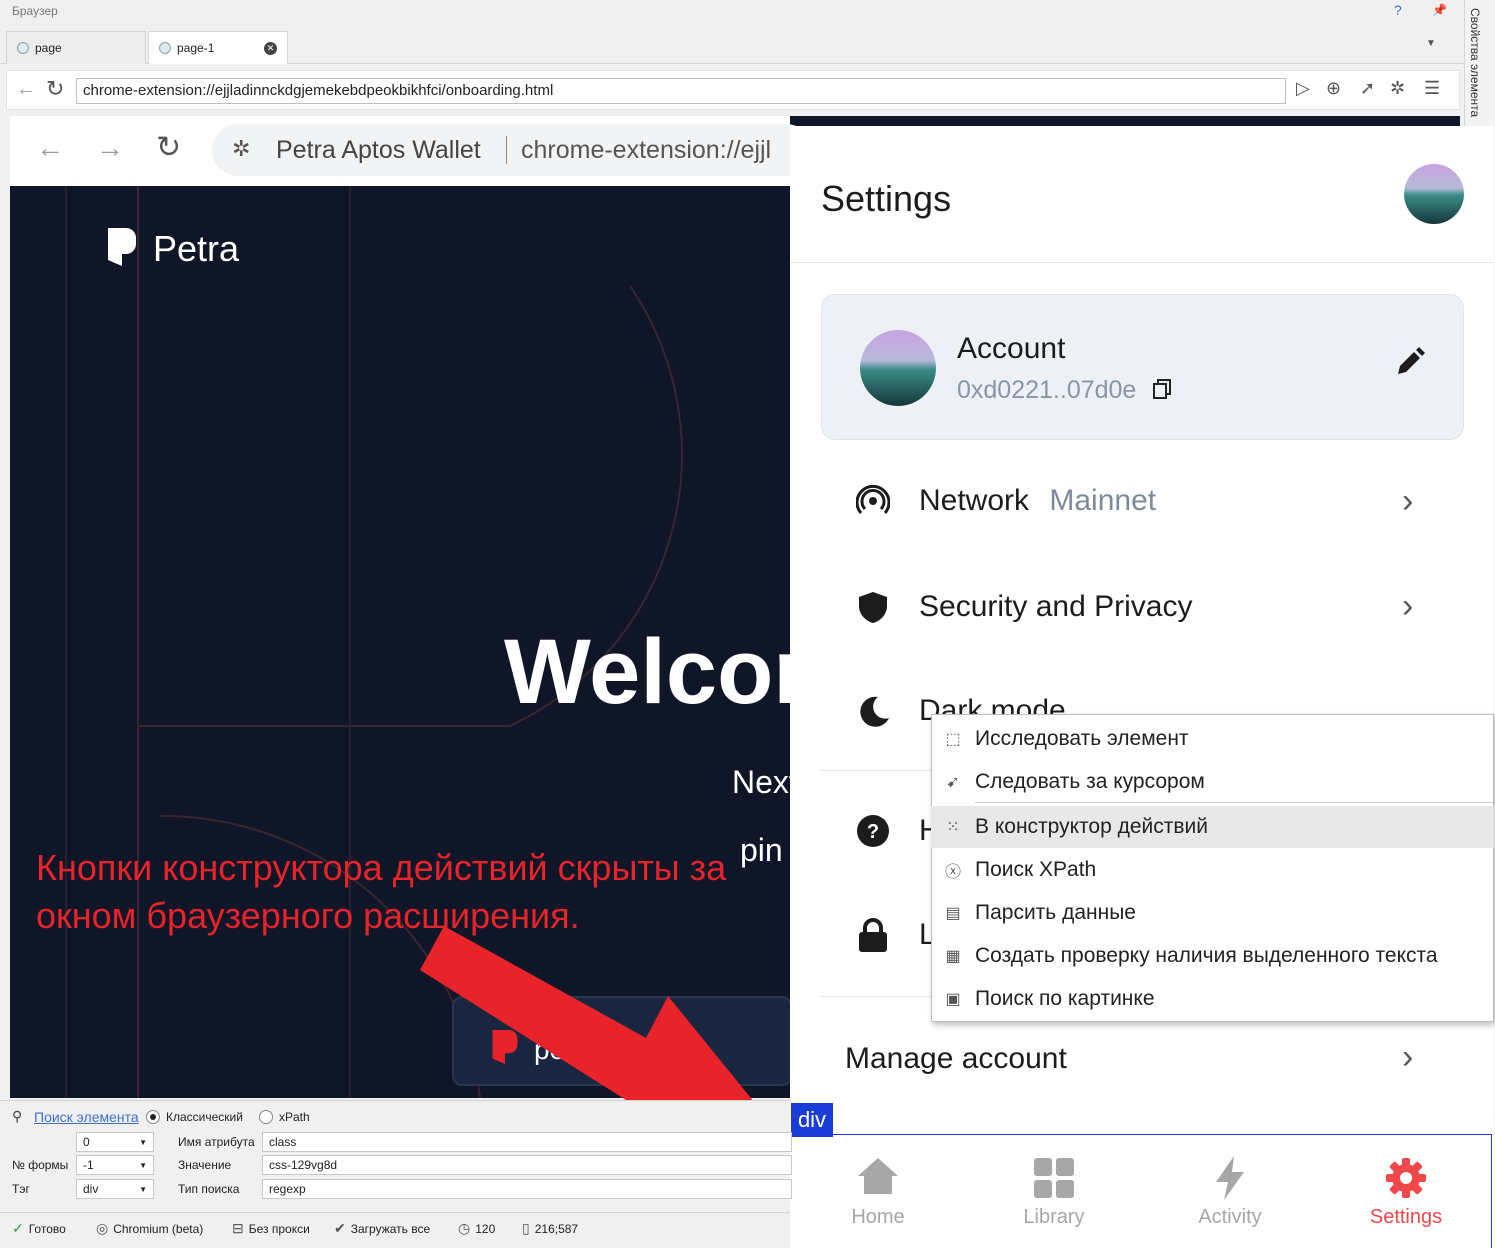 The width and height of the screenshot is (1495, 1248). I want to click on nav-activity: Activity, so click(1230, 1193).